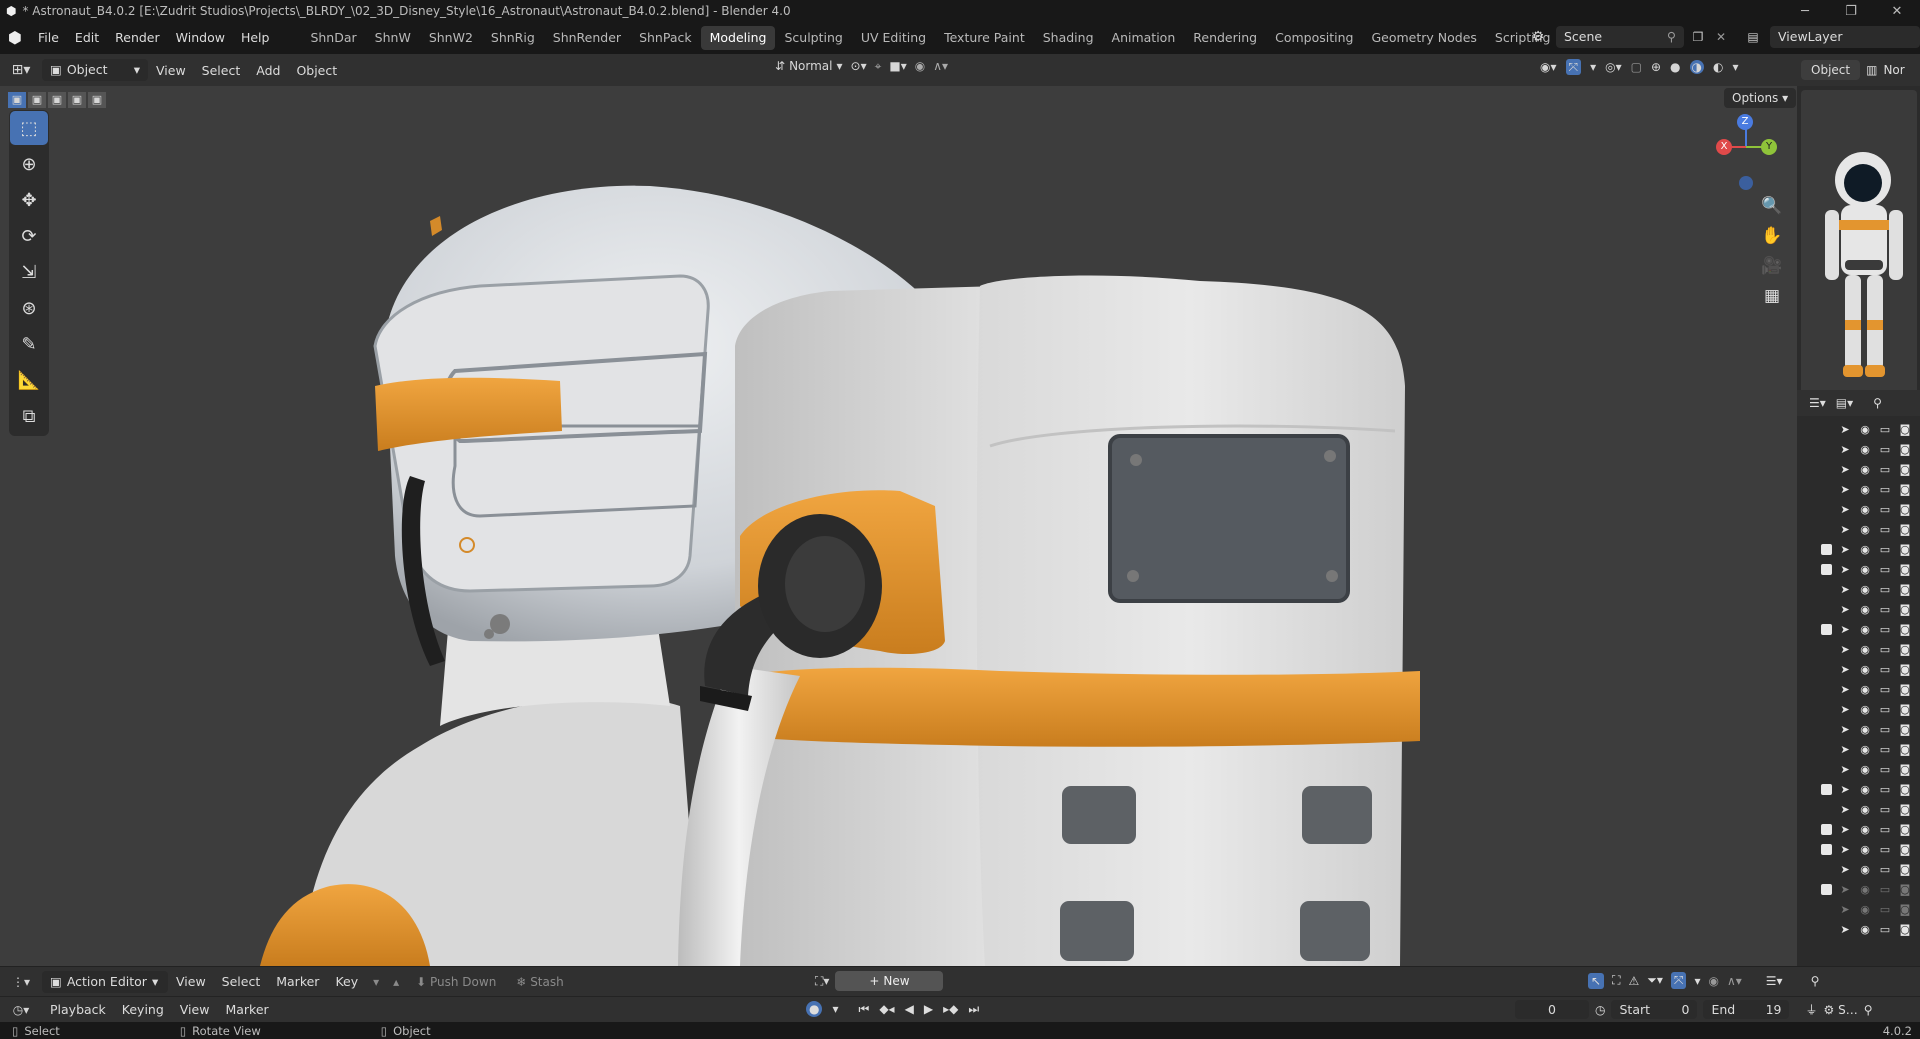 The image size is (1920, 1039). What do you see at coordinates (29, 236) in the screenshot?
I see `rotate-tool-icon: ⟳` at bounding box center [29, 236].